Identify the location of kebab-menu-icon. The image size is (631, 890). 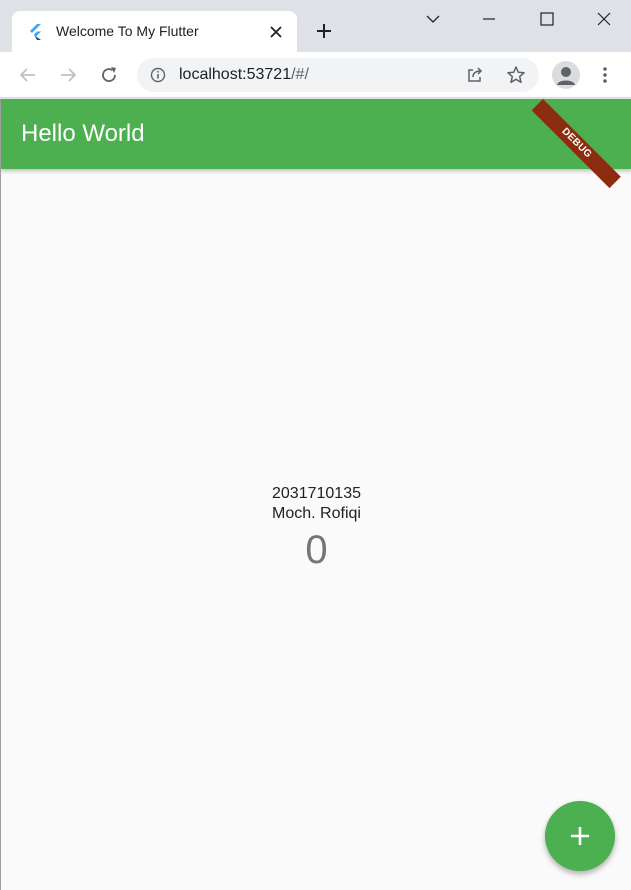
(605, 75).